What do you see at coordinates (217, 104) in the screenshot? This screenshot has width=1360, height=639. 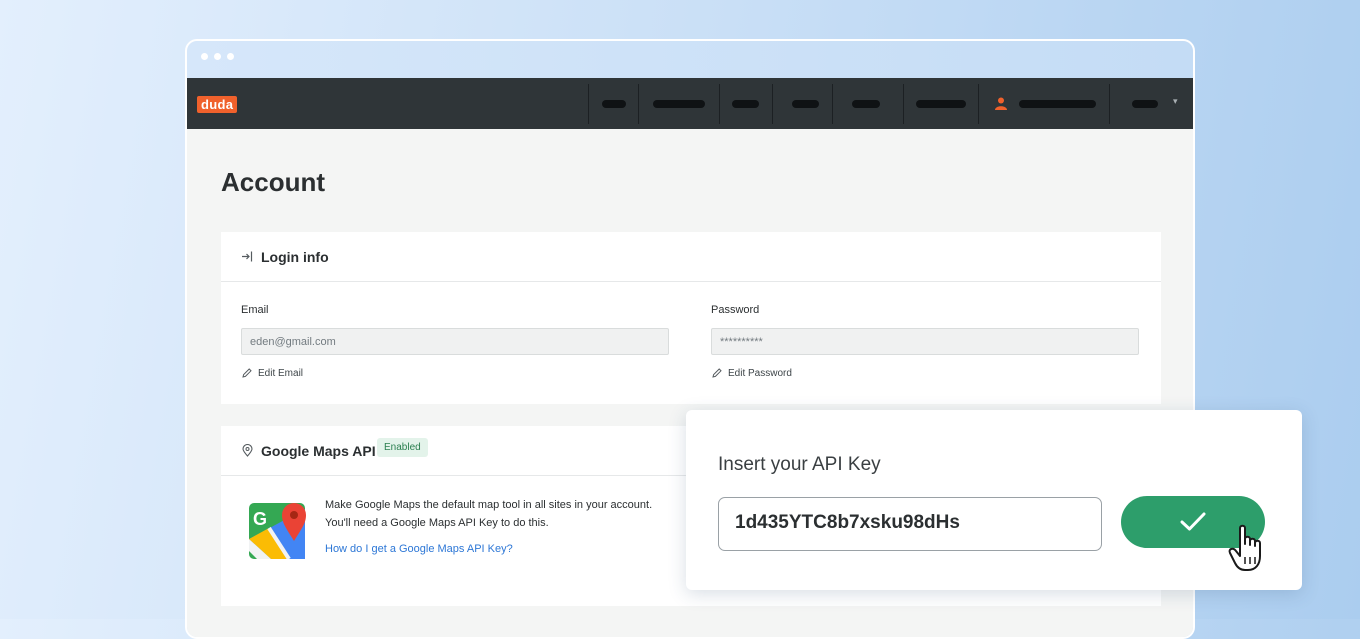 I see `duda-logo: duda` at bounding box center [217, 104].